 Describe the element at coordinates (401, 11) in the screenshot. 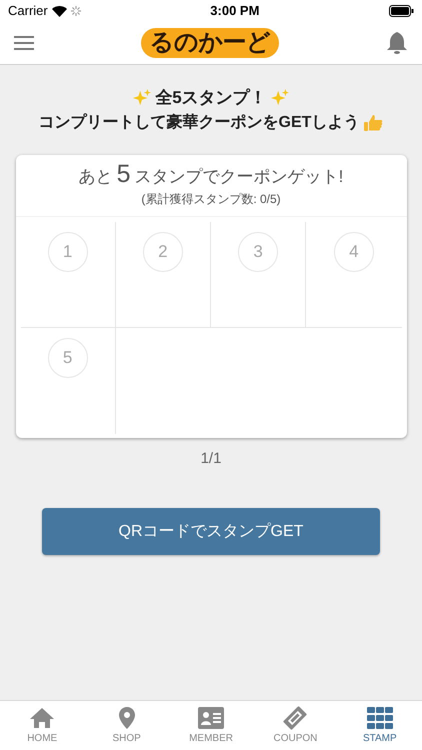

I see `battery-icon` at that location.